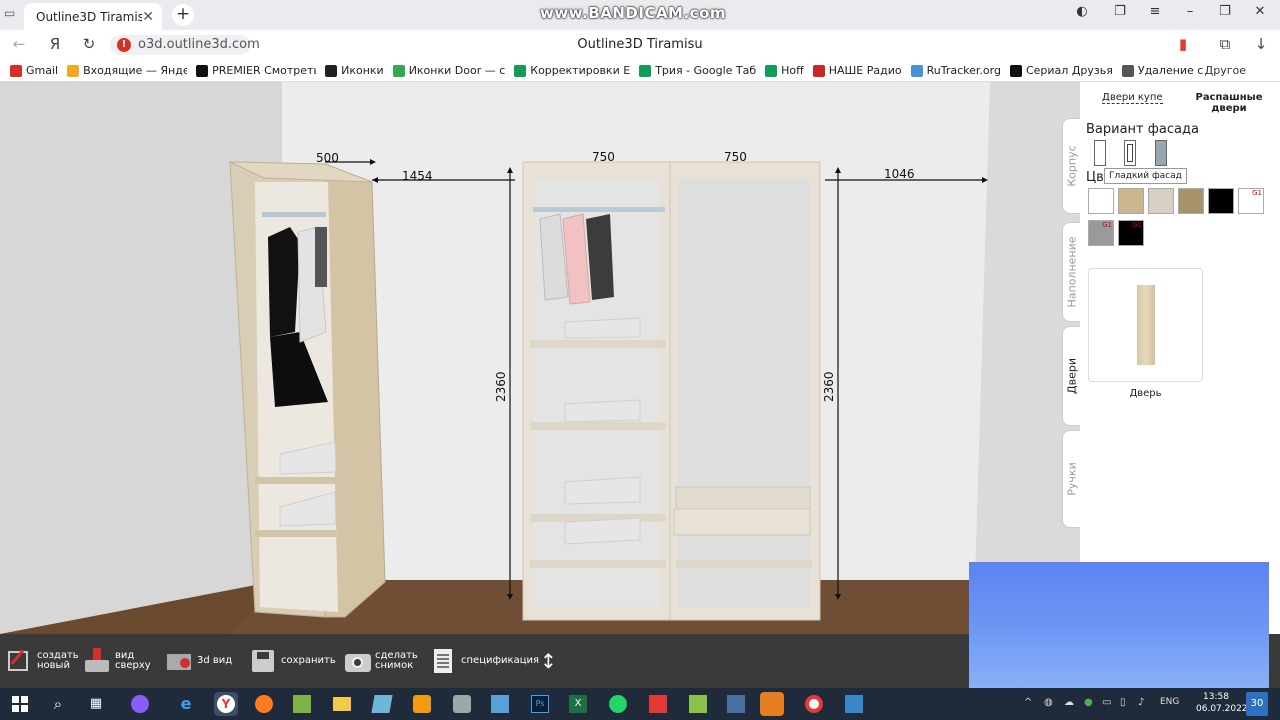  What do you see at coordinates (34, 70) in the screenshot?
I see `bookmark-item: Gmail` at bounding box center [34, 70].